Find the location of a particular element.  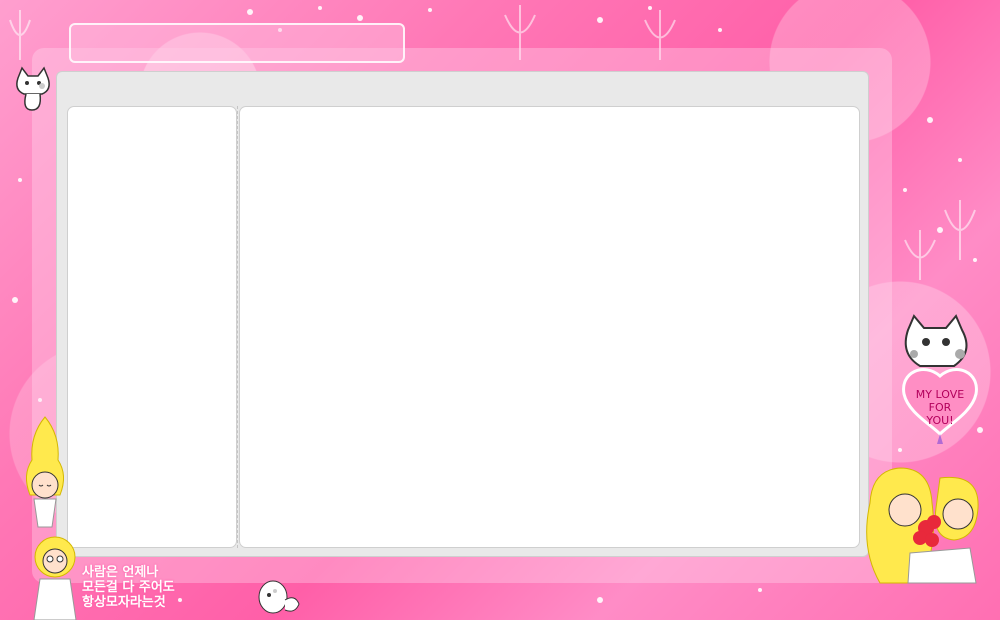

balloon-text-2: FOR is located at coordinates (940, 407).